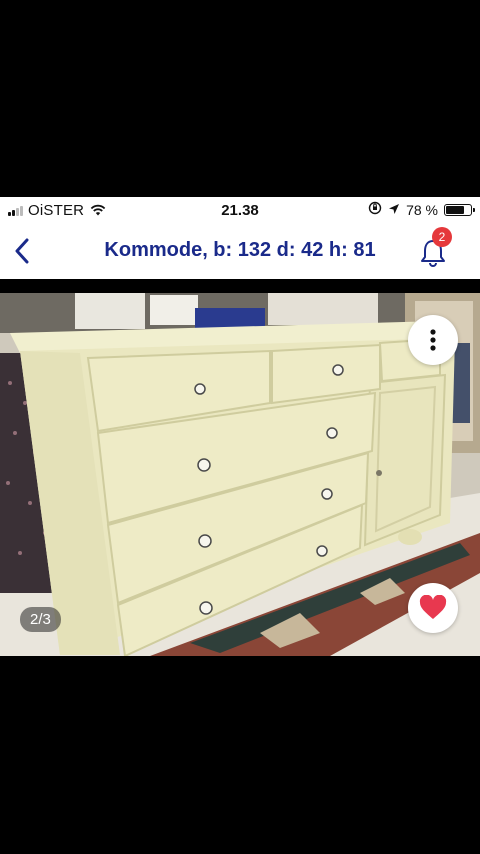 Image resolution: width=480 pixels, height=854 pixels. What do you see at coordinates (442, 237) in the screenshot?
I see `notification-badge: 2` at bounding box center [442, 237].